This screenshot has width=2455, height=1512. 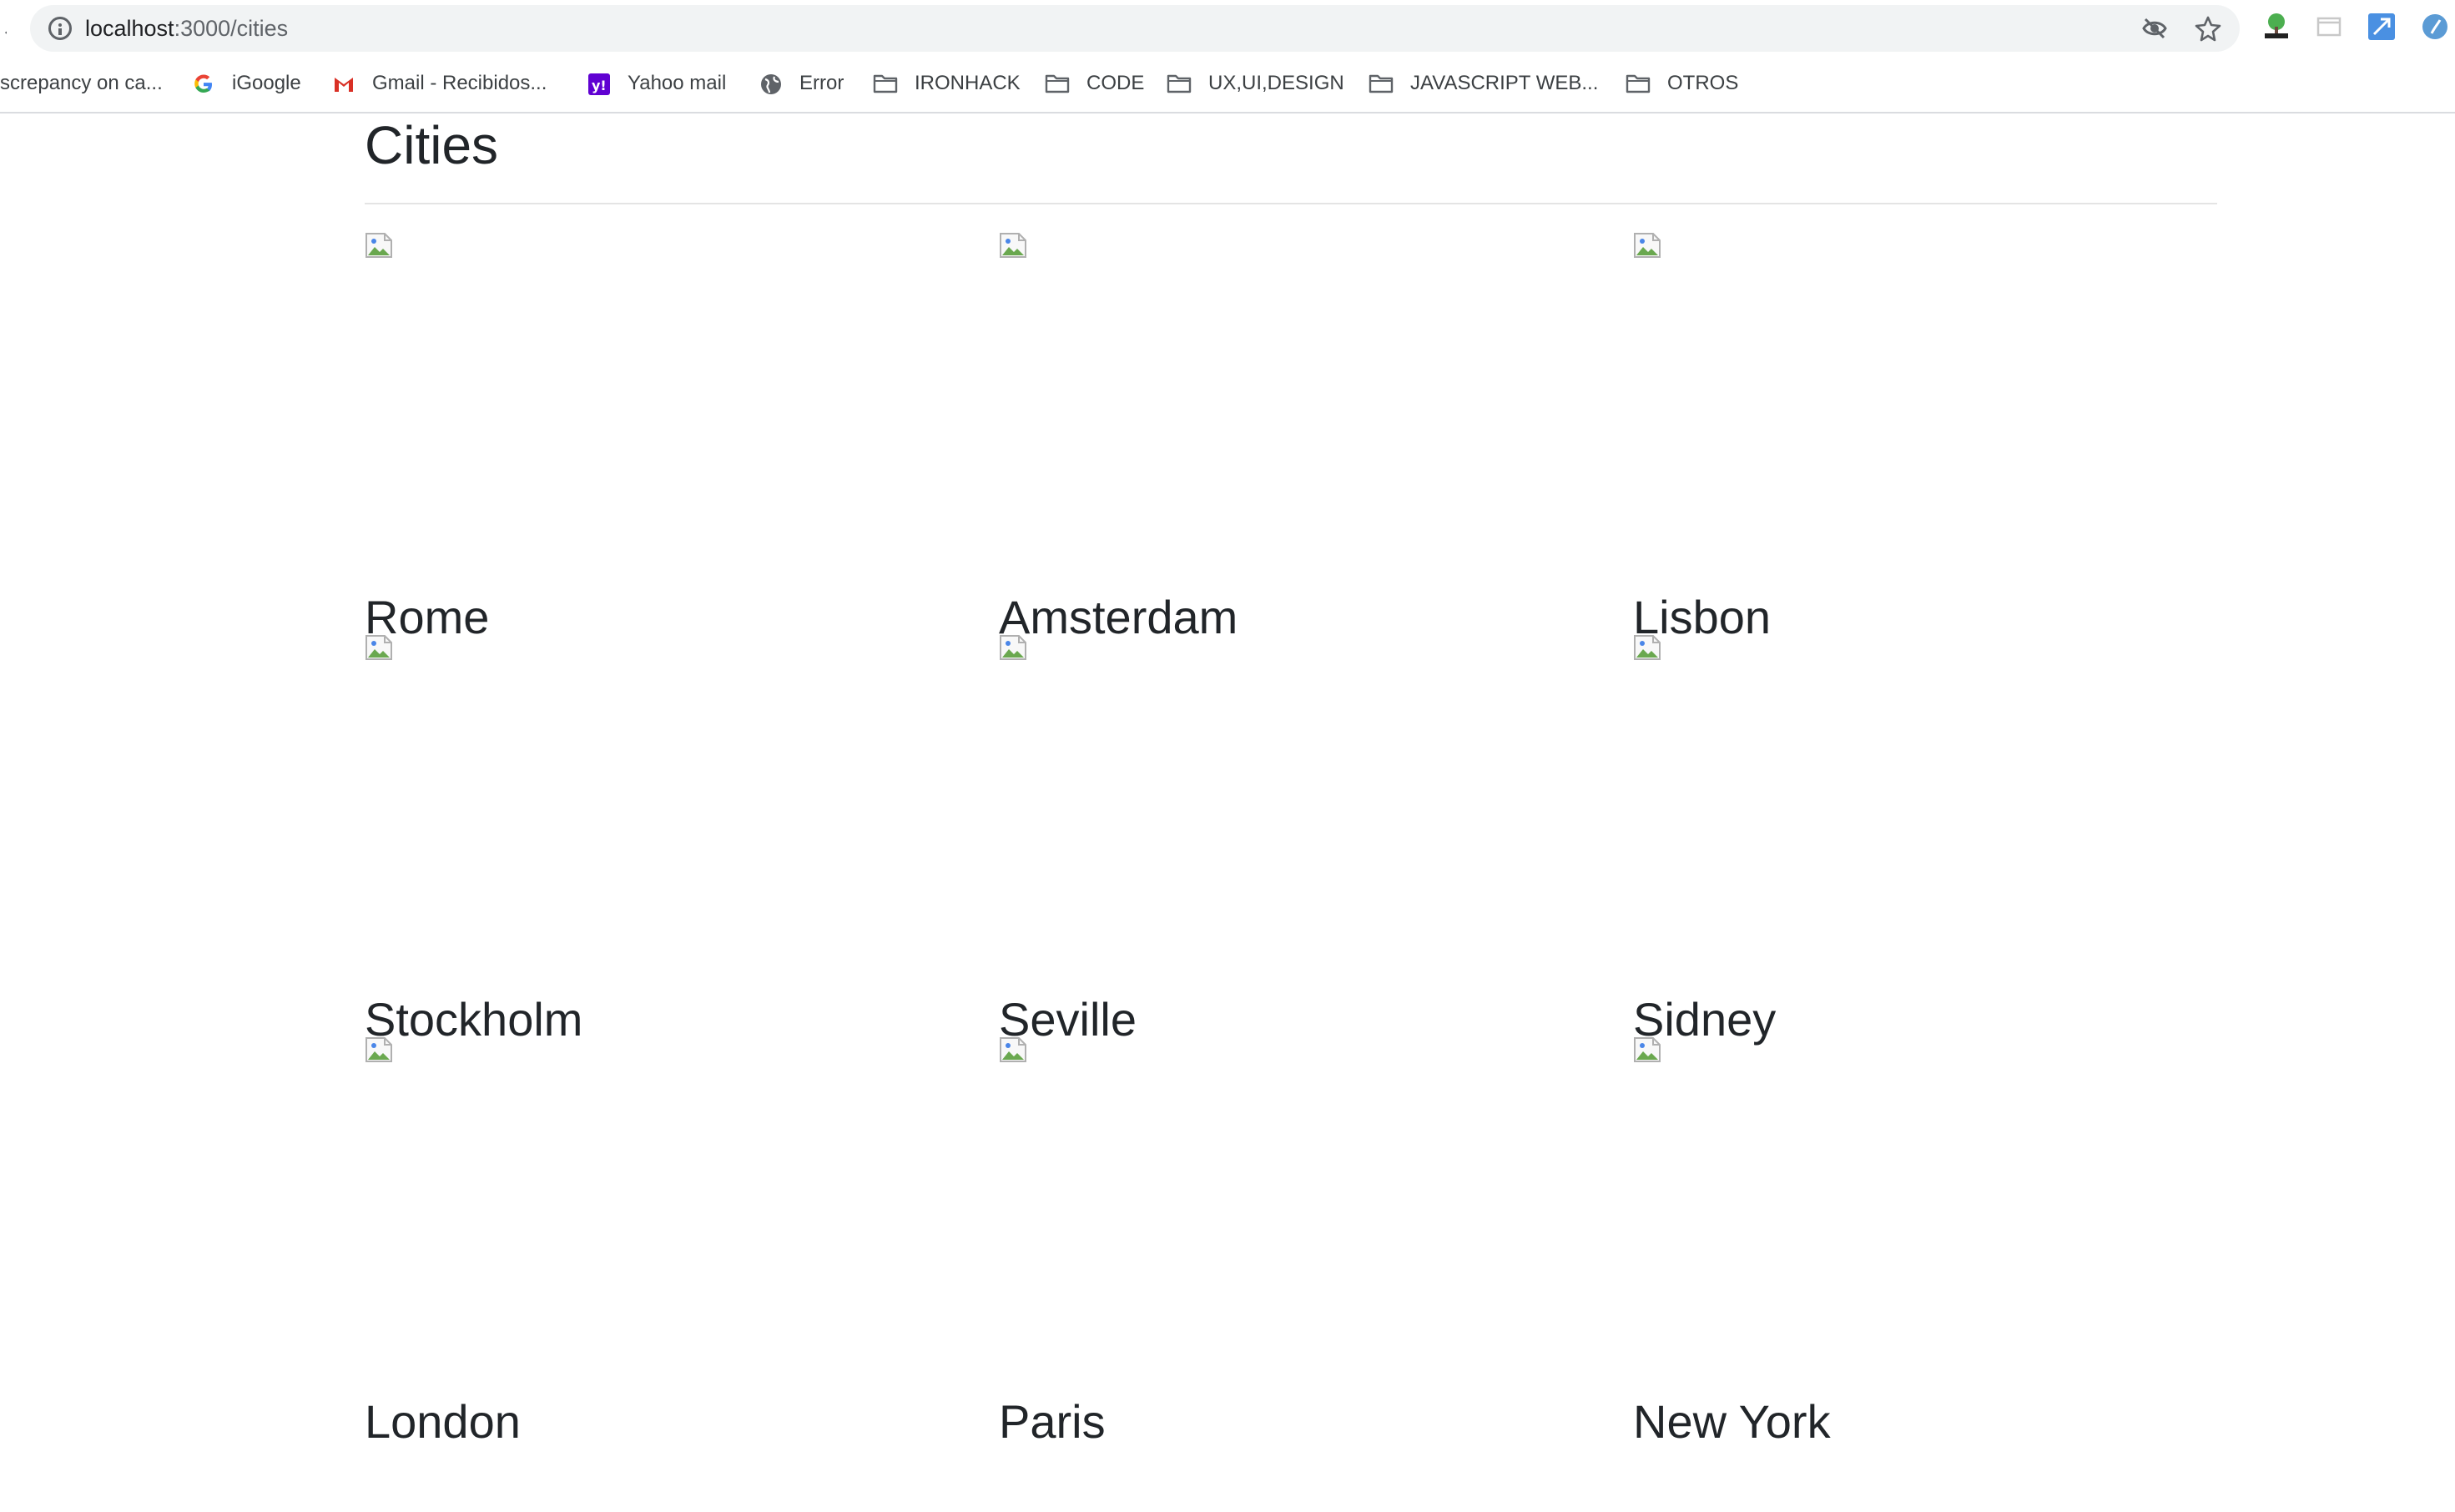 I want to click on city-card: Seville, so click(x=1291, y=840).